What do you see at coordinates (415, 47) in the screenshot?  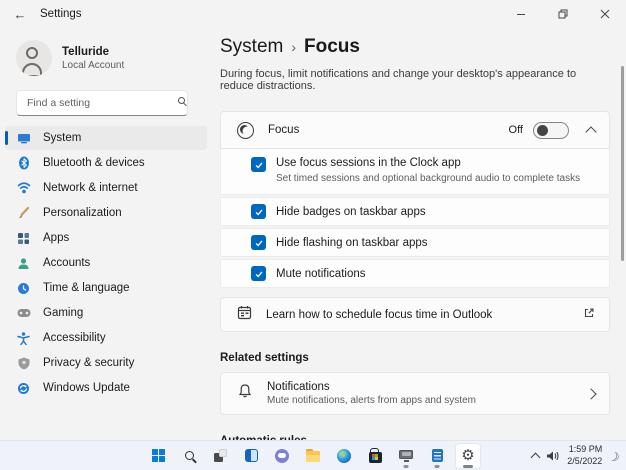 I see `breadcrumb: System › Focus` at bounding box center [415, 47].